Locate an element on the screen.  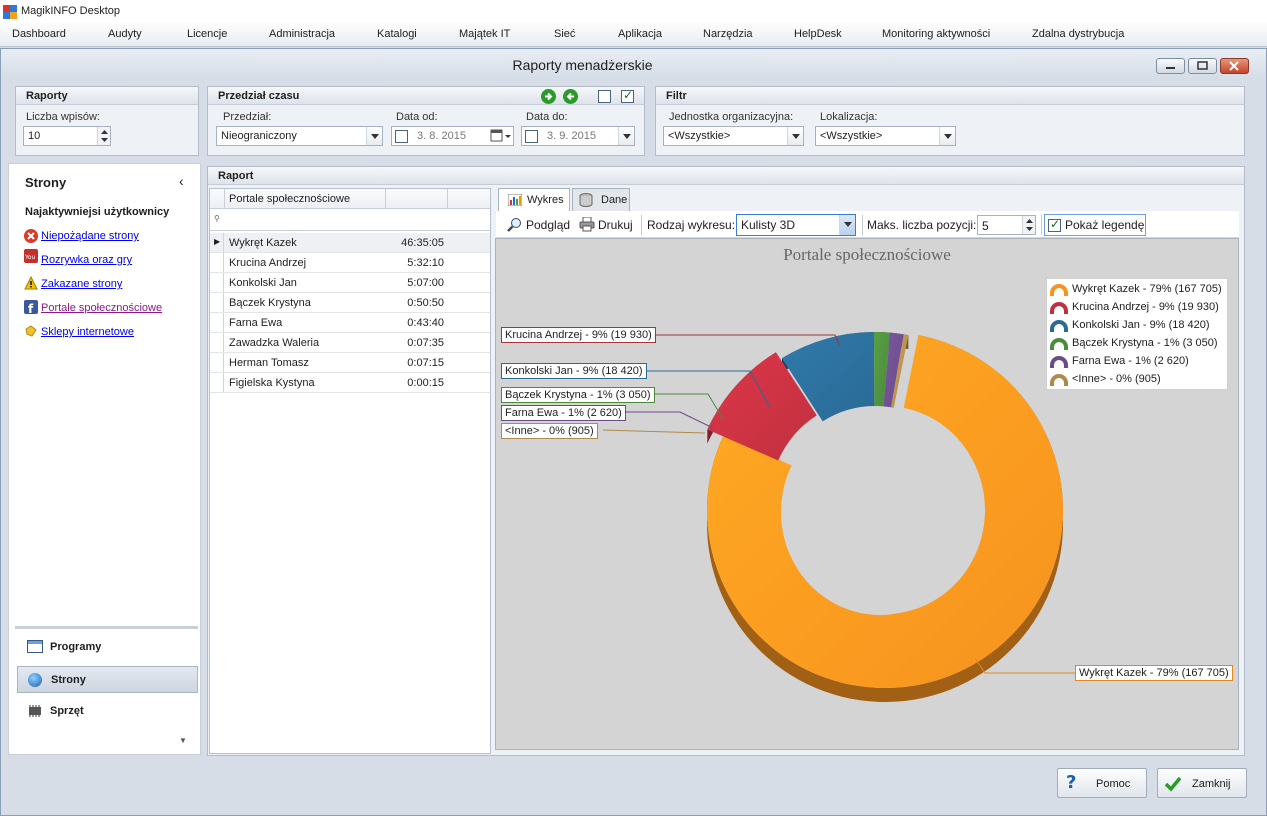
count-value: 10 is located at coordinates (34, 136).